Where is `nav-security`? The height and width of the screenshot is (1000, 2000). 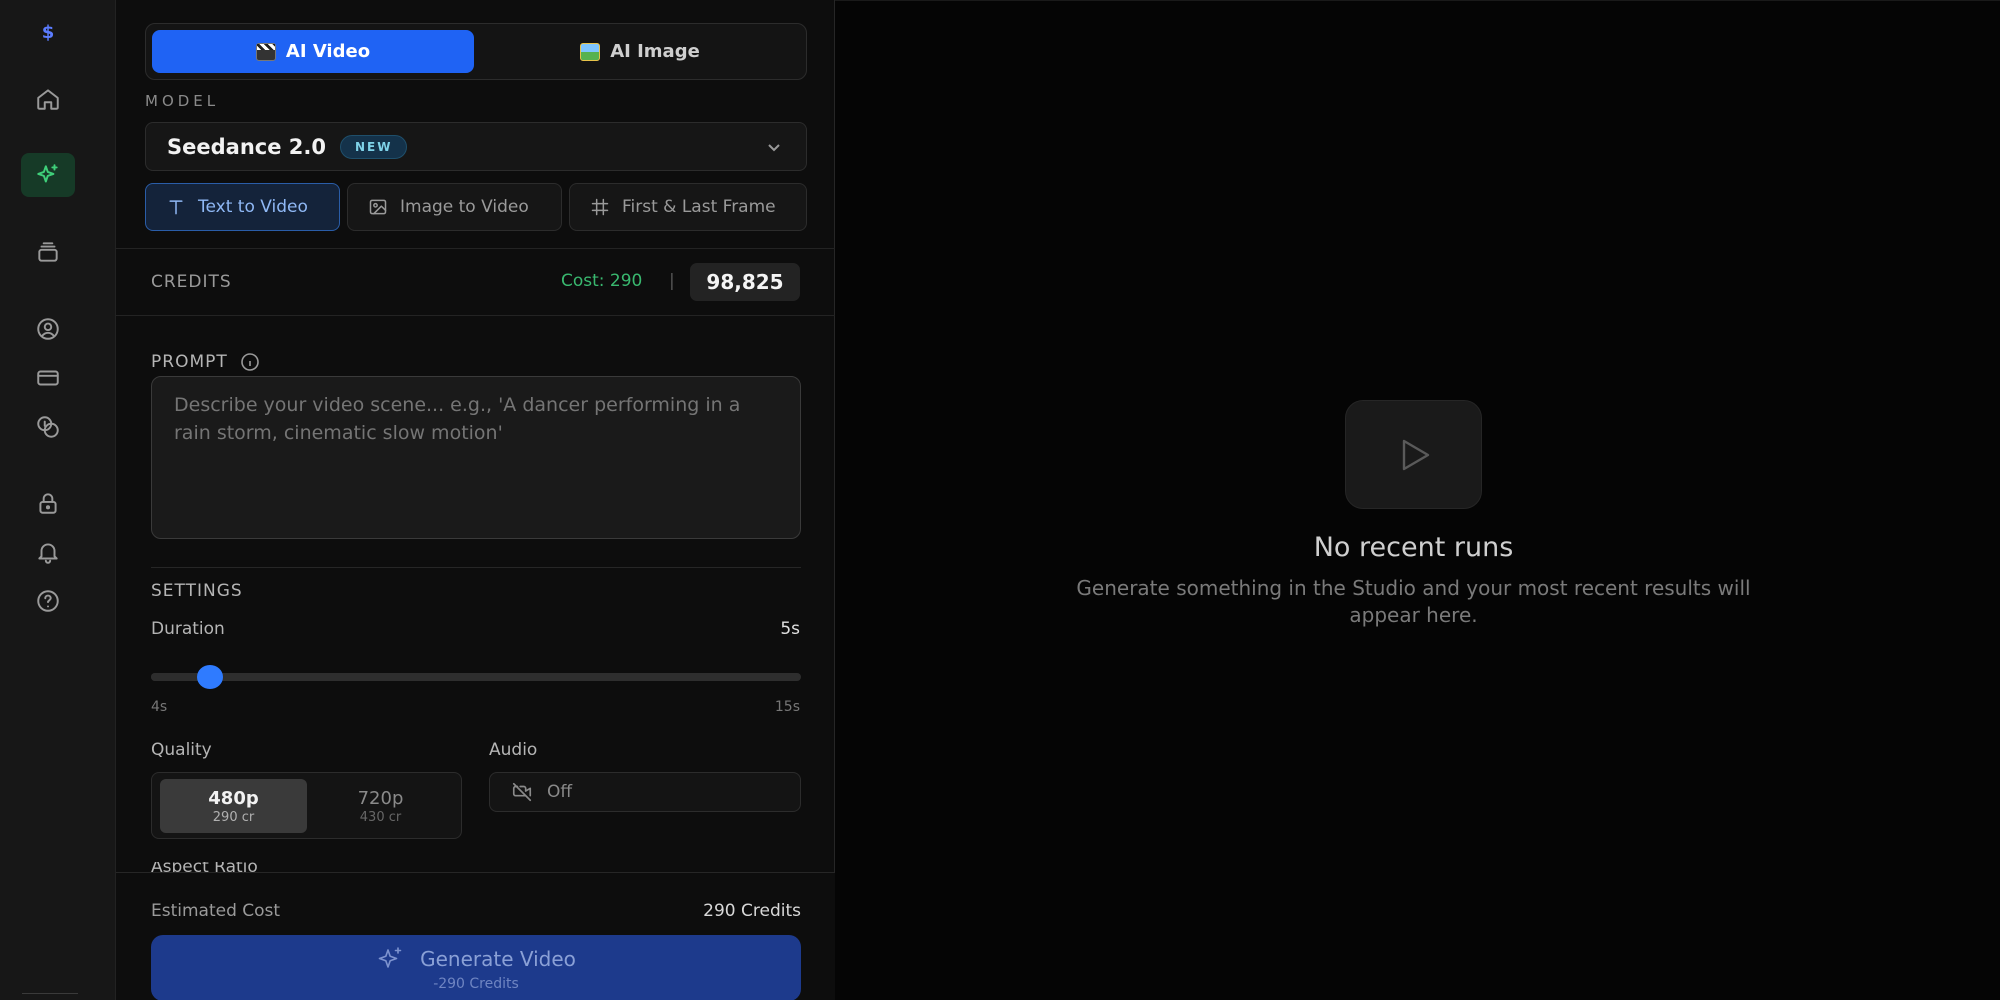
nav-security is located at coordinates (48, 503).